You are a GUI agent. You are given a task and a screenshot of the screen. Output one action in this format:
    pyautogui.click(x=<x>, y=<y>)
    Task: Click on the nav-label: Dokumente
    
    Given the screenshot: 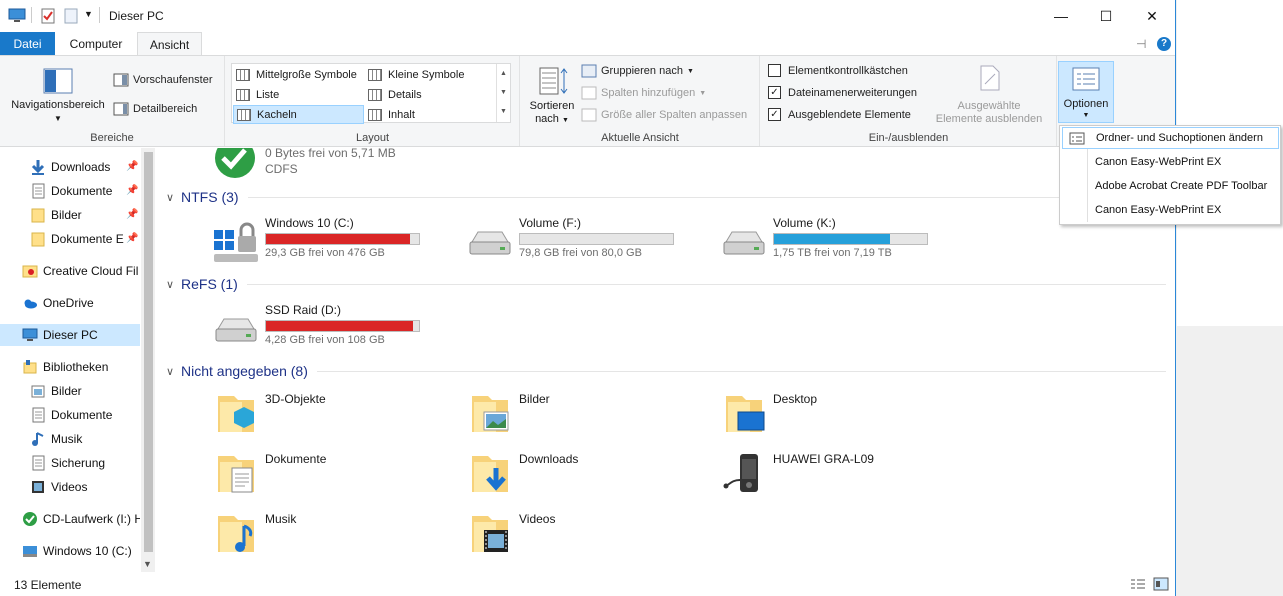 What is the action you would take?
    pyautogui.click(x=82, y=191)
    